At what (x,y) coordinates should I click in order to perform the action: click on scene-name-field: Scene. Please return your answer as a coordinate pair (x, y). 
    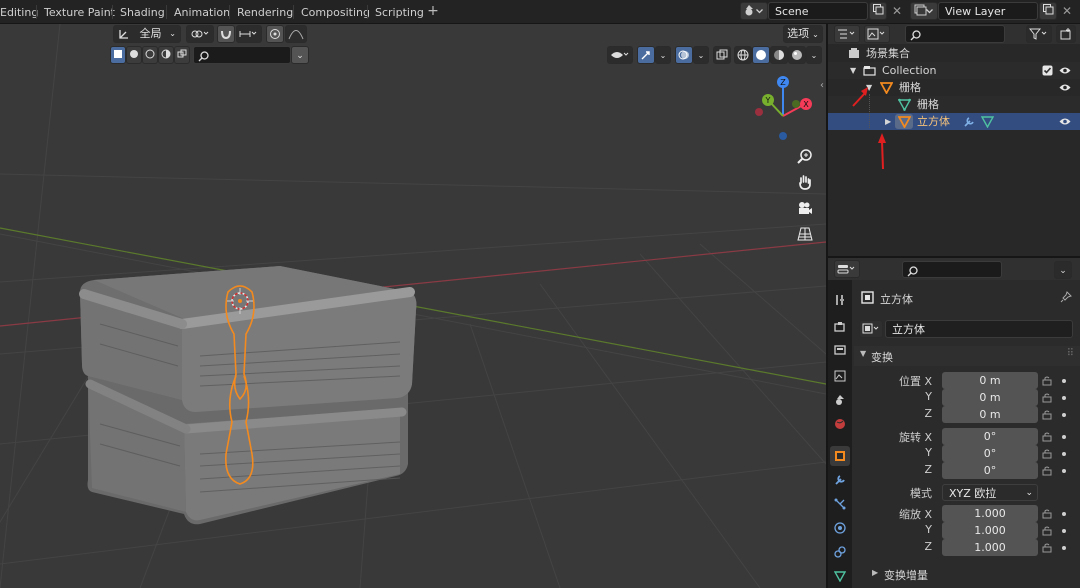
    Looking at the image, I should click on (818, 11).